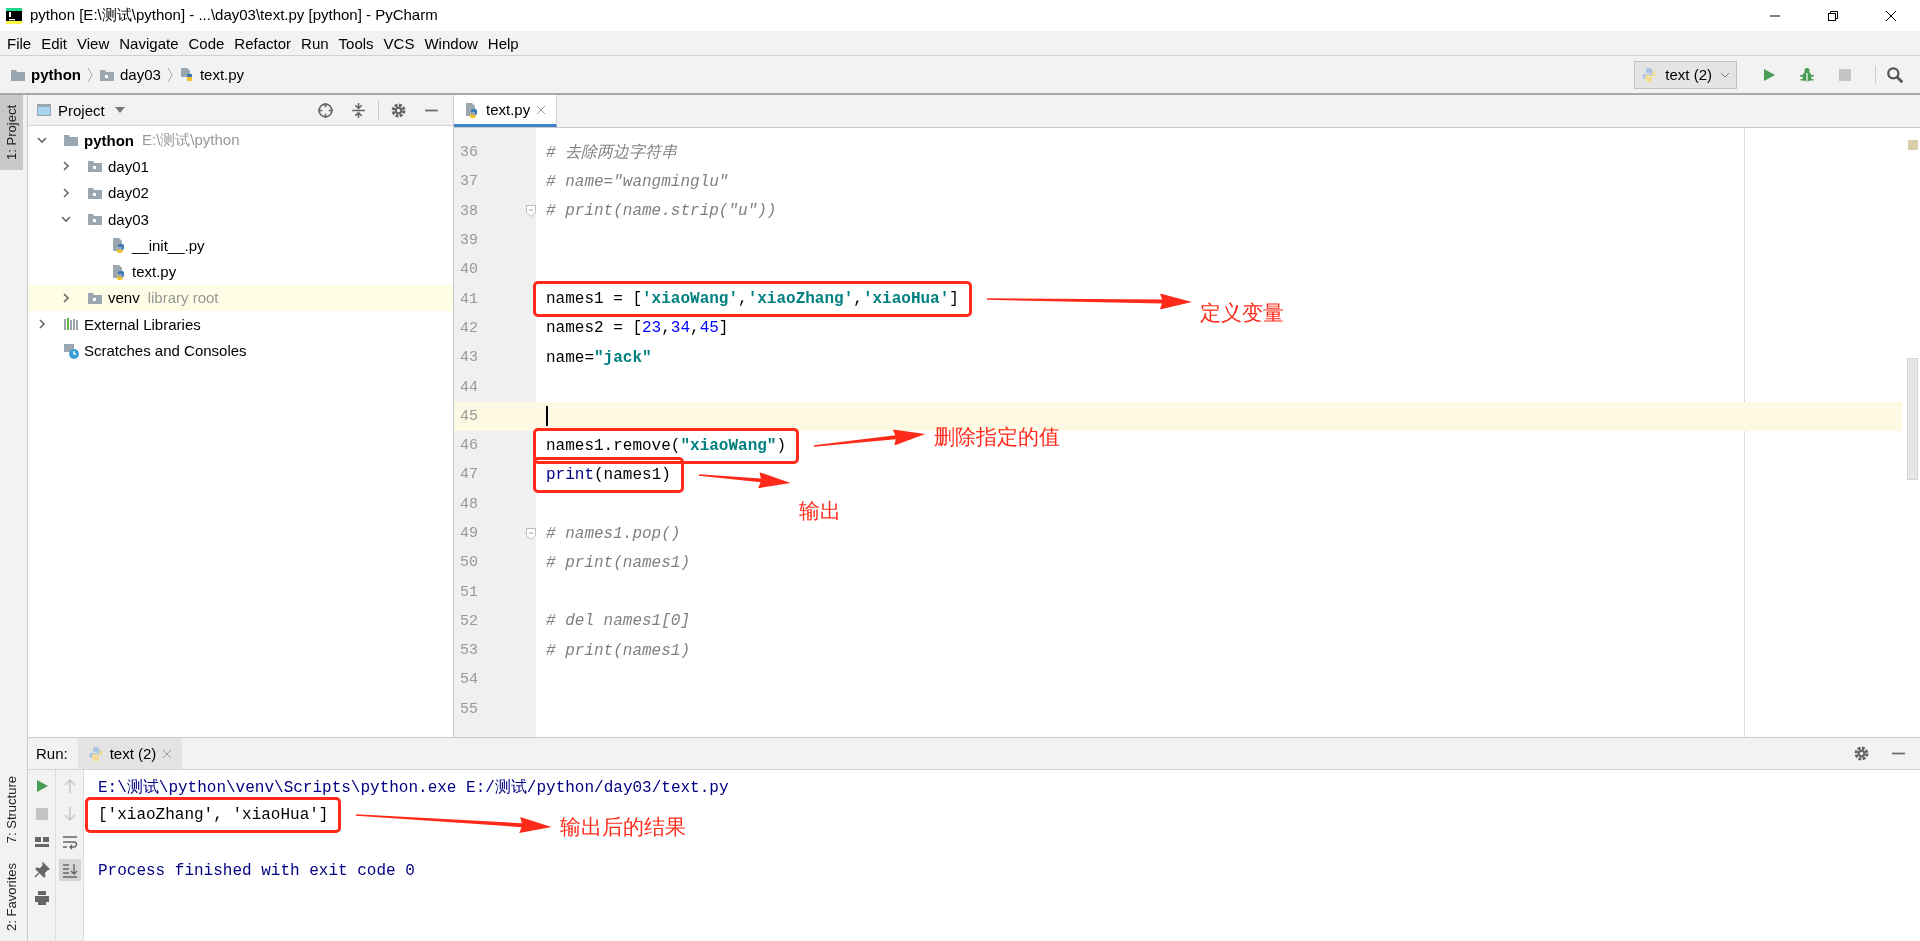  Describe the element at coordinates (618, 621) in the screenshot. I see `code-line: # del names1[0]` at that location.